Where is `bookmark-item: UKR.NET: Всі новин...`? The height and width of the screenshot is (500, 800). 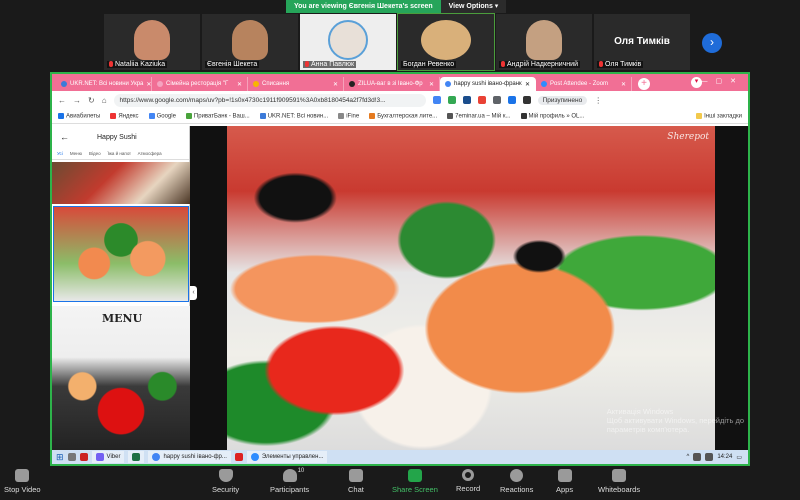
bookmark-item: UKR.NET: Всі новин... is located at coordinates (293, 115).